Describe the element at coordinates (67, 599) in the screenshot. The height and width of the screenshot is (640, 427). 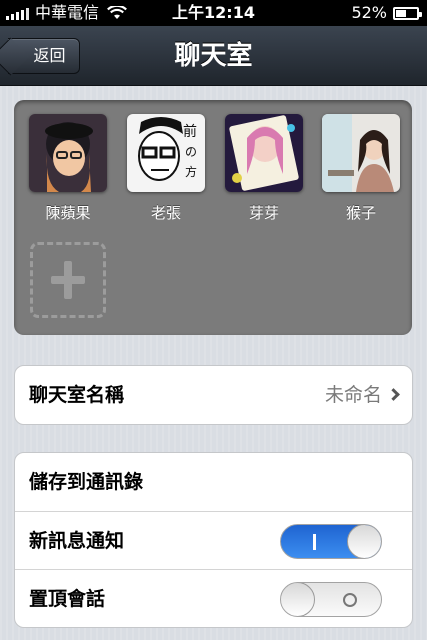
I see `pin-chat-label: 置頂會話` at that location.